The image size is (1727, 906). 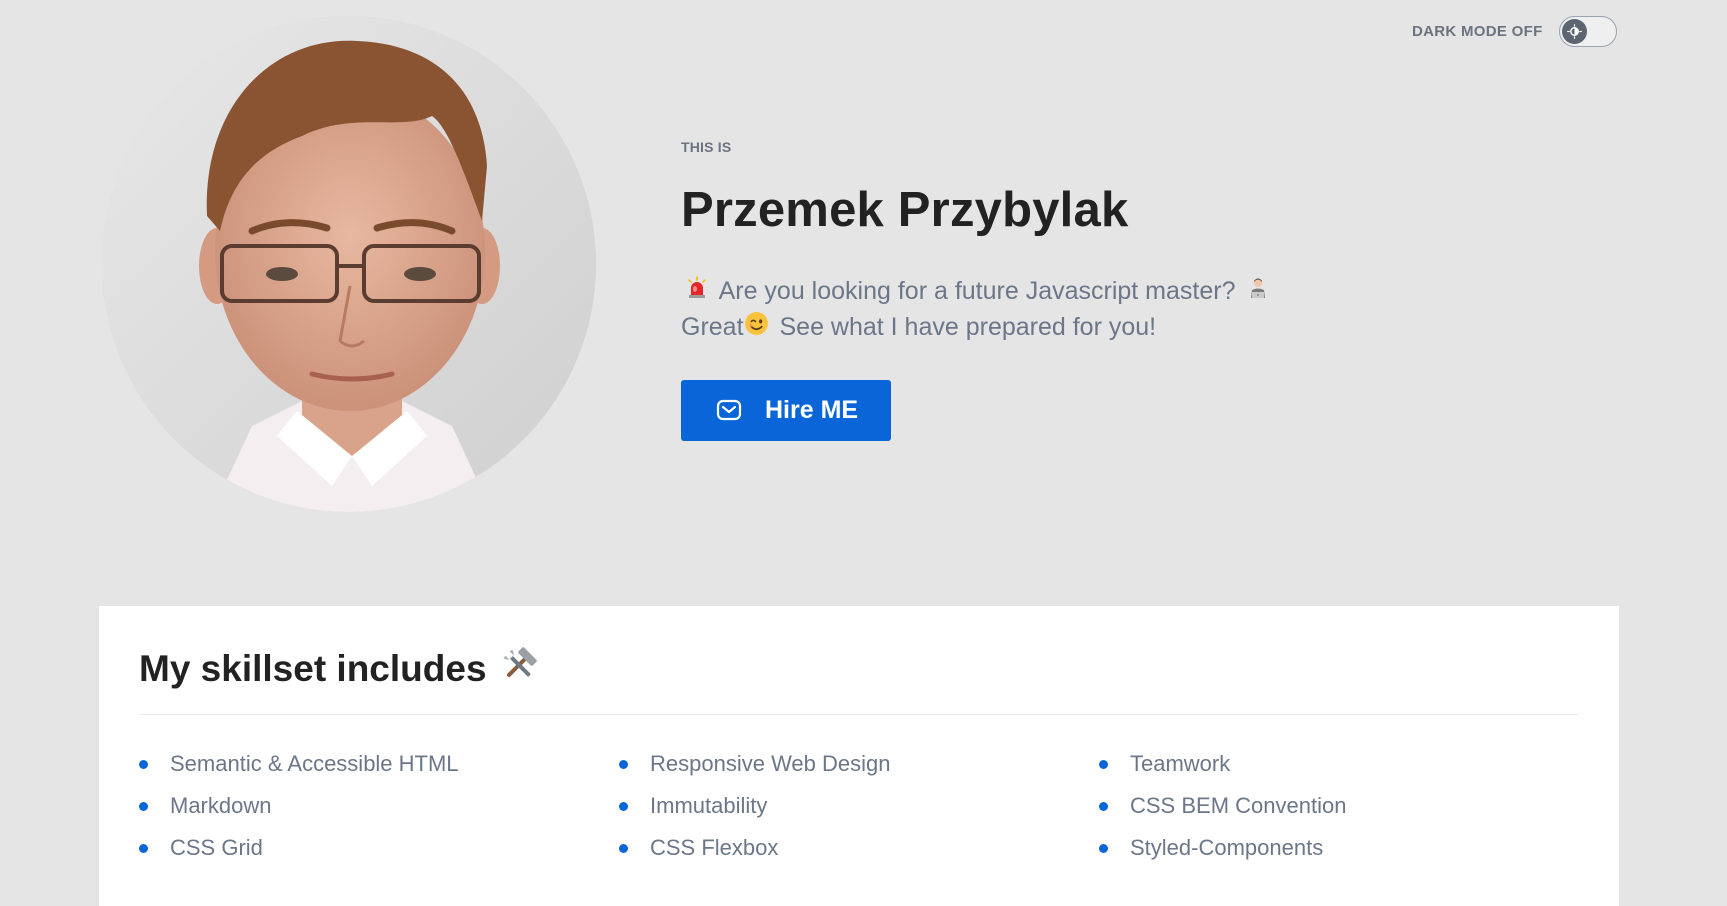 I want to click on switch-knob, so click(x=1574, y=31).